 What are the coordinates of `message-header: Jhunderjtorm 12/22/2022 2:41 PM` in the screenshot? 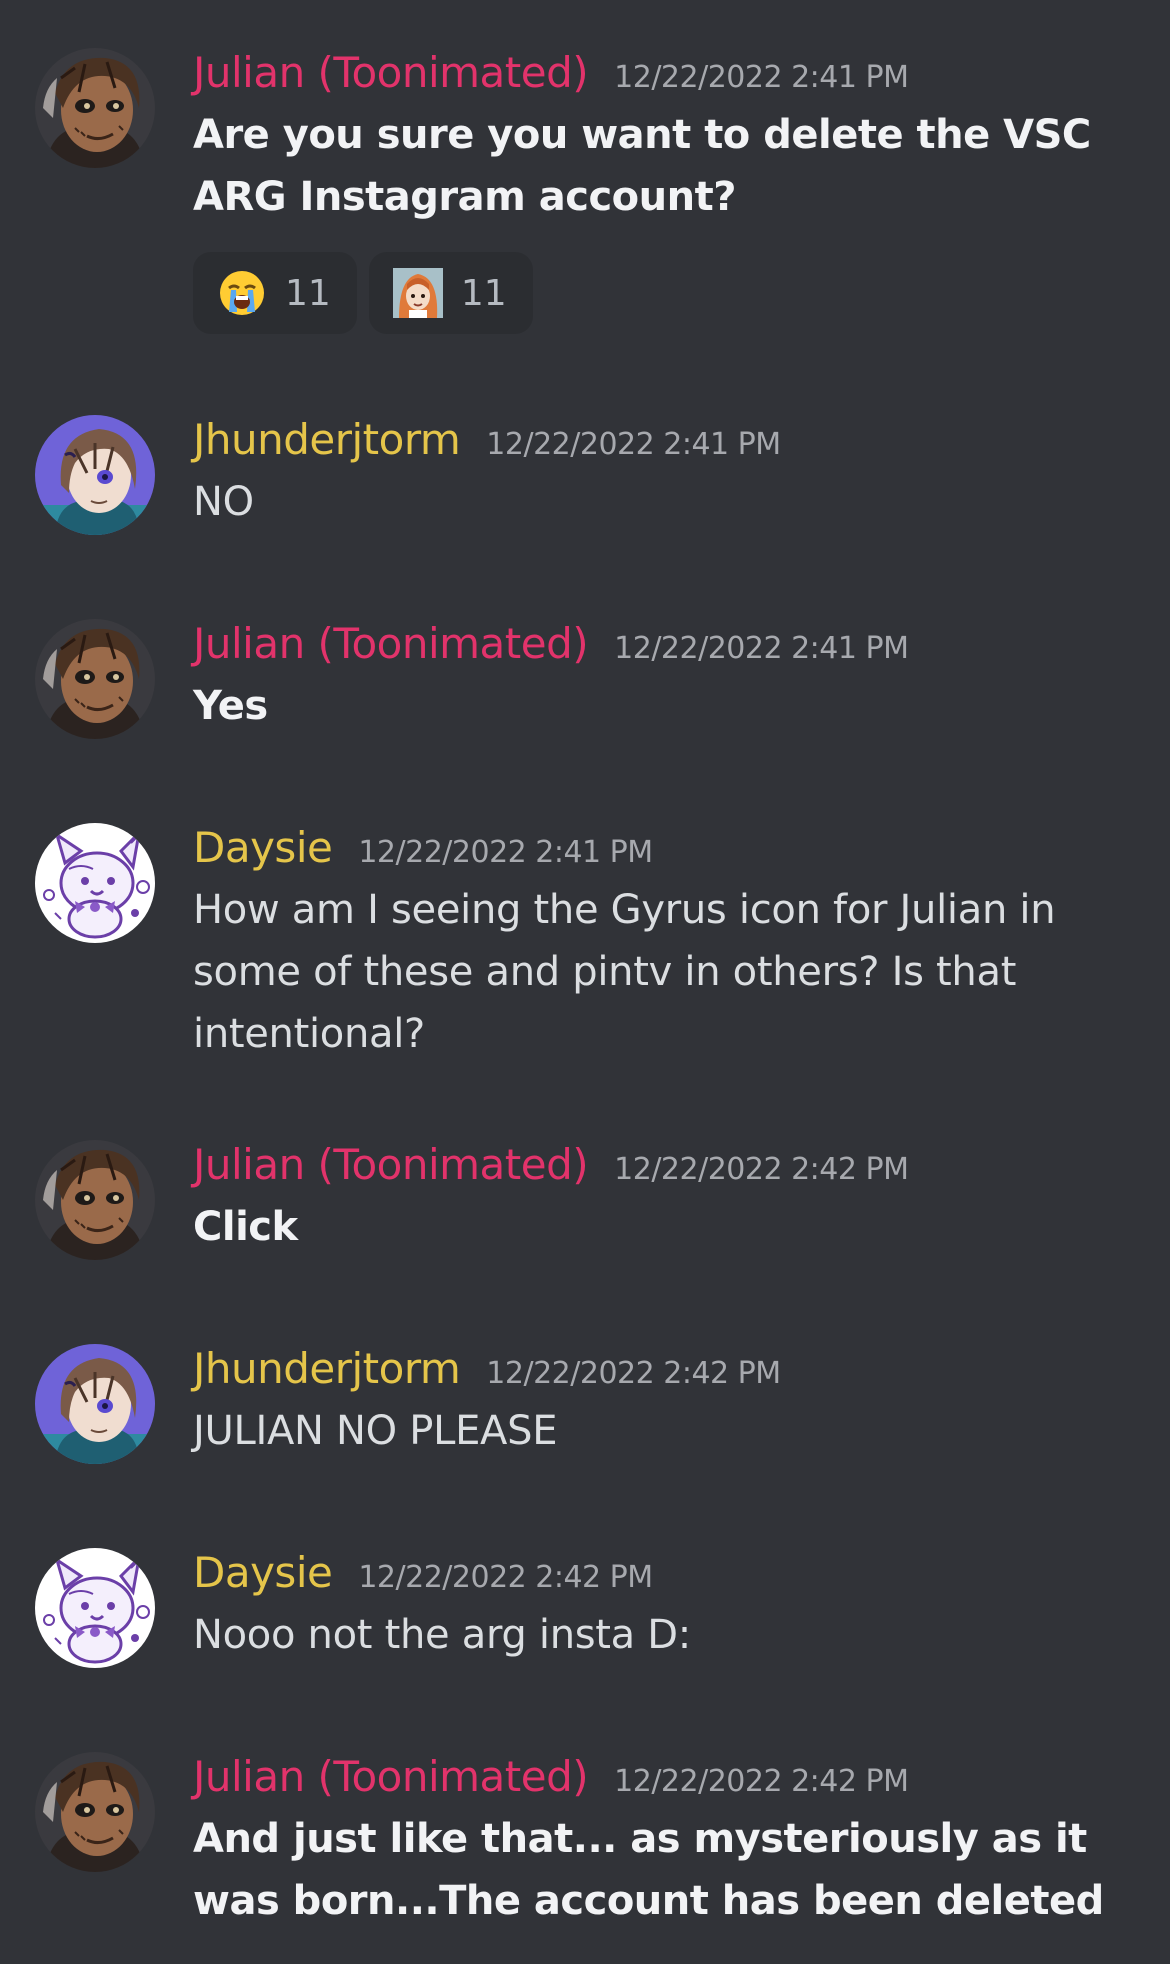 It's located at (487, 443).